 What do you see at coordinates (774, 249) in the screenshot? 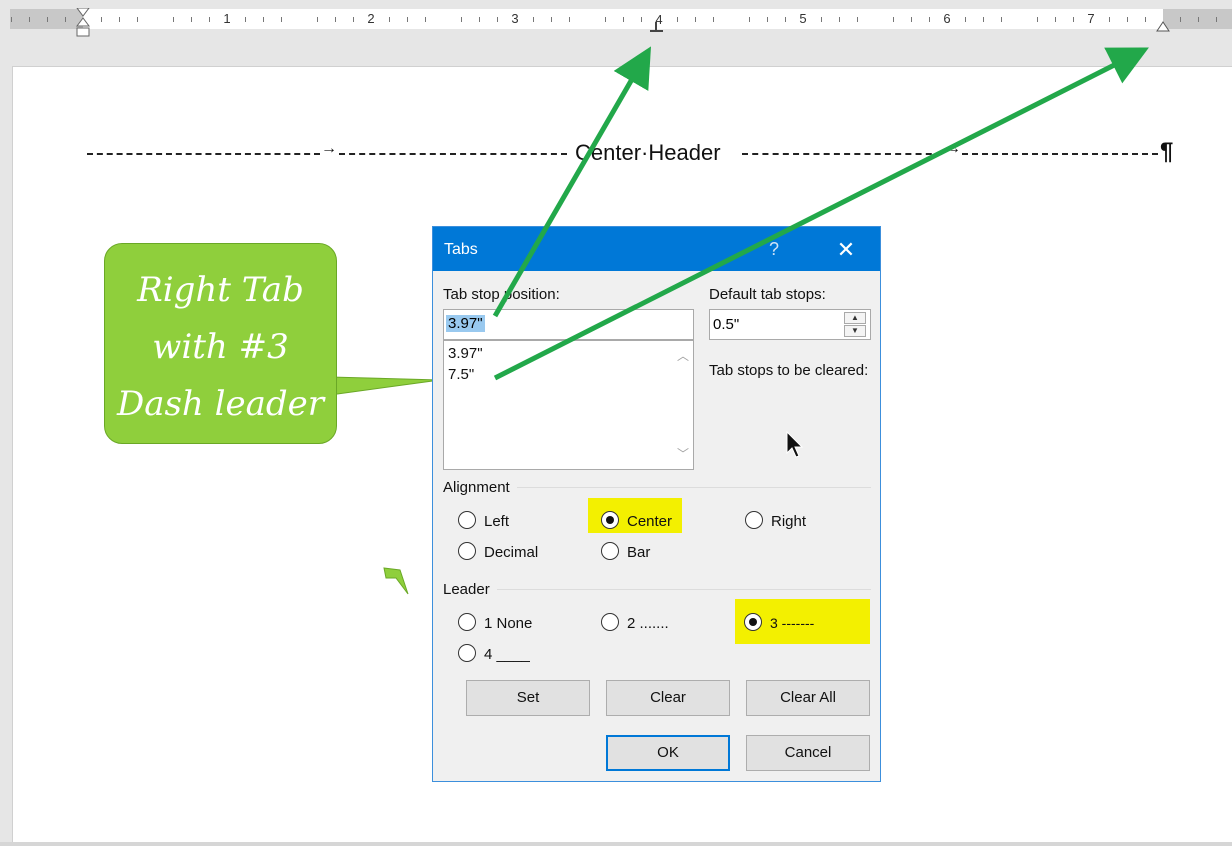
I see `help-icon: ?` at bounding box center [774, 249].